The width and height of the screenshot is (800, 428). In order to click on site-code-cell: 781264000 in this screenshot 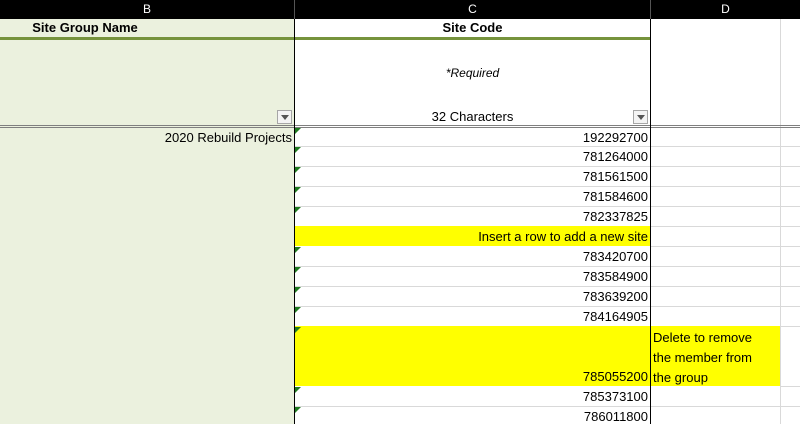, I will do `click(472, 156)`.